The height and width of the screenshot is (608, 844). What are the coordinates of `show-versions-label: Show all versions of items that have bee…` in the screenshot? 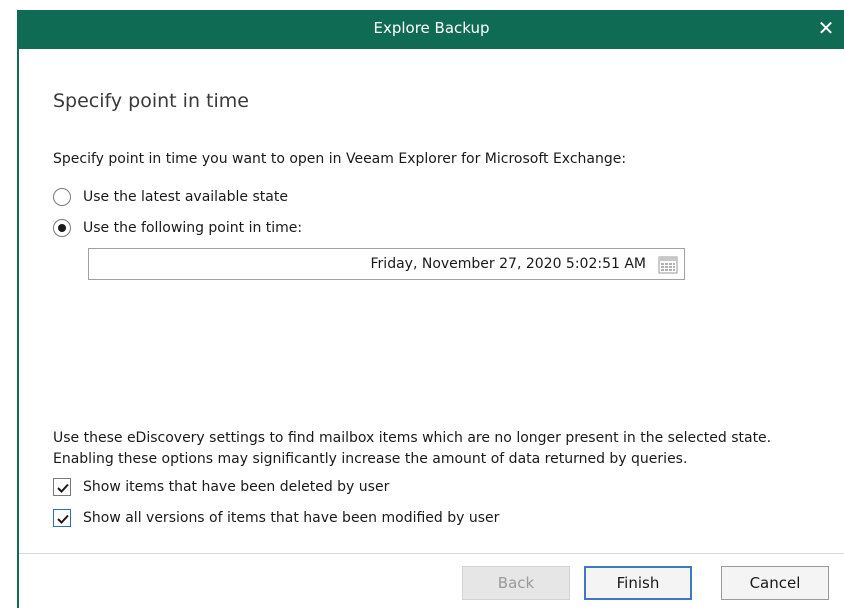 It's located at (291, 518).